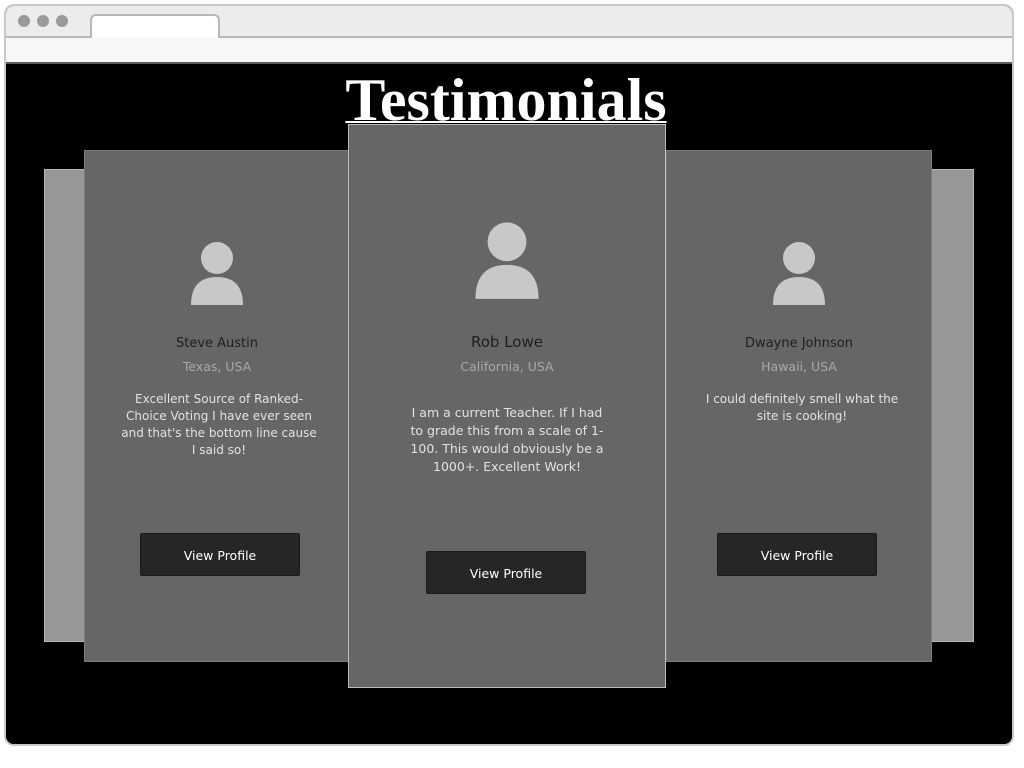  What do you see at coordinates (799, 343) in the screenshot?
I see `testimonial-name: Dwayne Johnson` at bounding box center [799, 343].